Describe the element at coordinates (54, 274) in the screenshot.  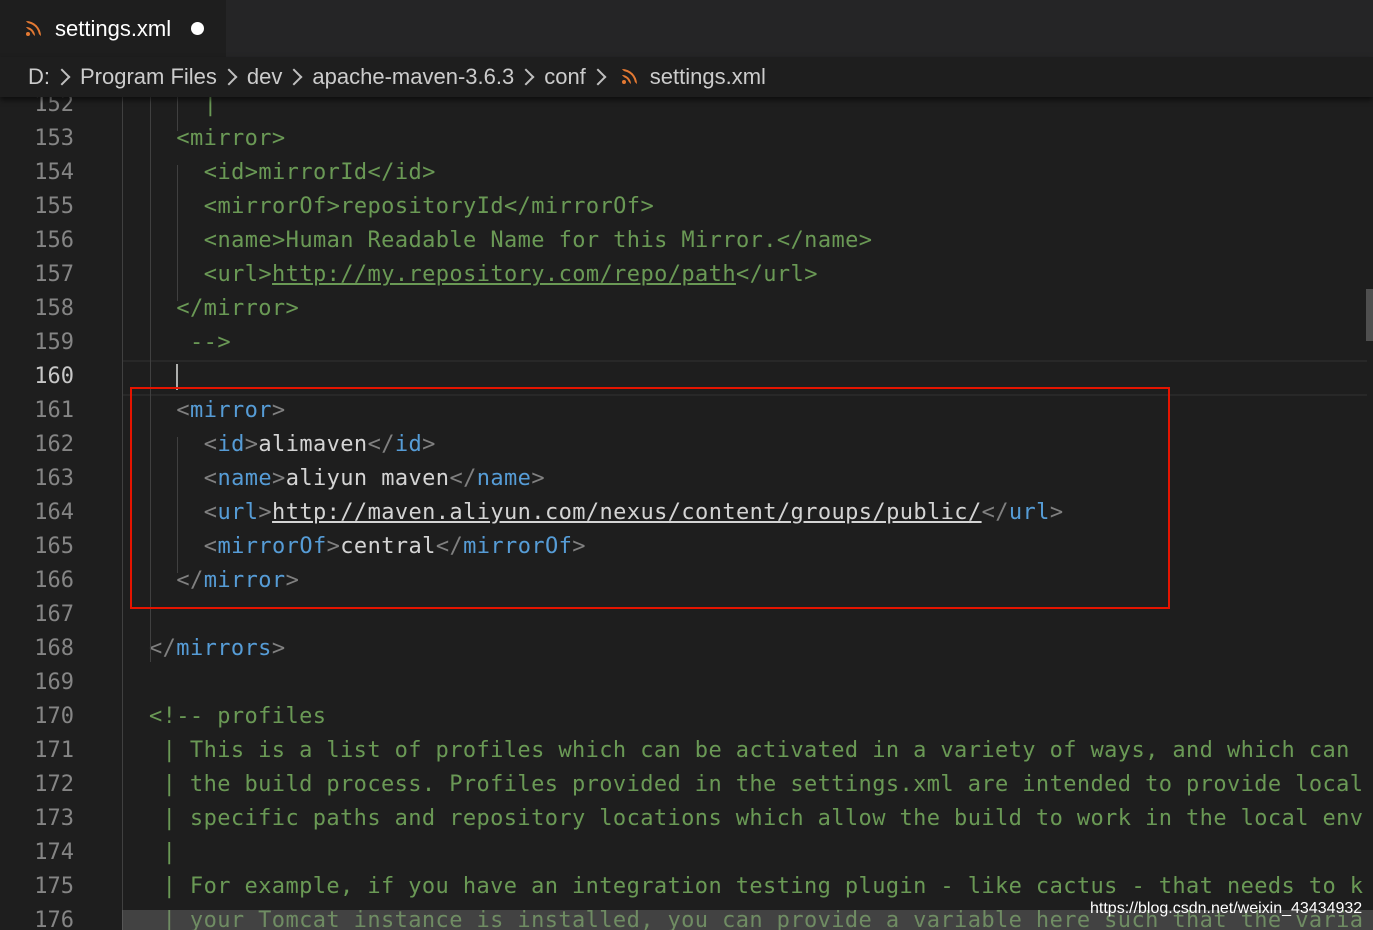
I see `line-number: 157` at that location.